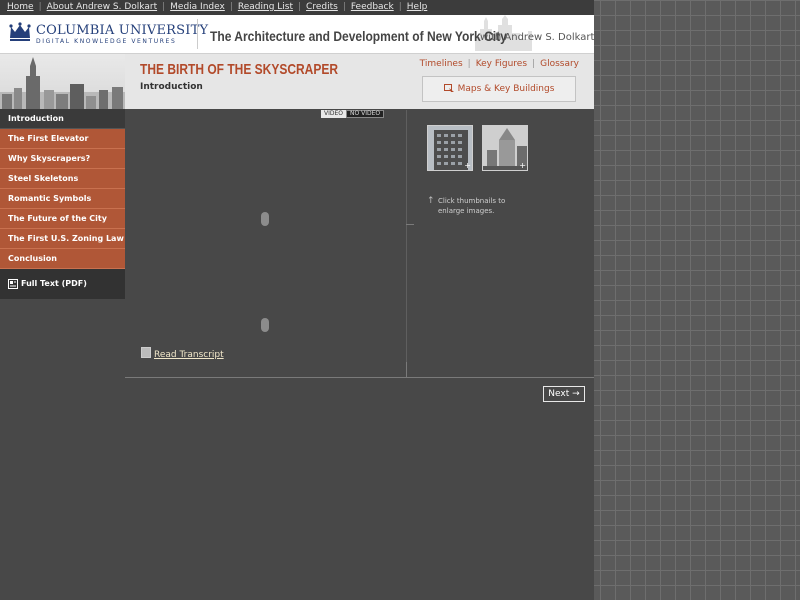 The image size is (800, 600). Describe the element at coordinates (576, 394) in the screenshot. I see `arrow-right-icon: →` at that location.